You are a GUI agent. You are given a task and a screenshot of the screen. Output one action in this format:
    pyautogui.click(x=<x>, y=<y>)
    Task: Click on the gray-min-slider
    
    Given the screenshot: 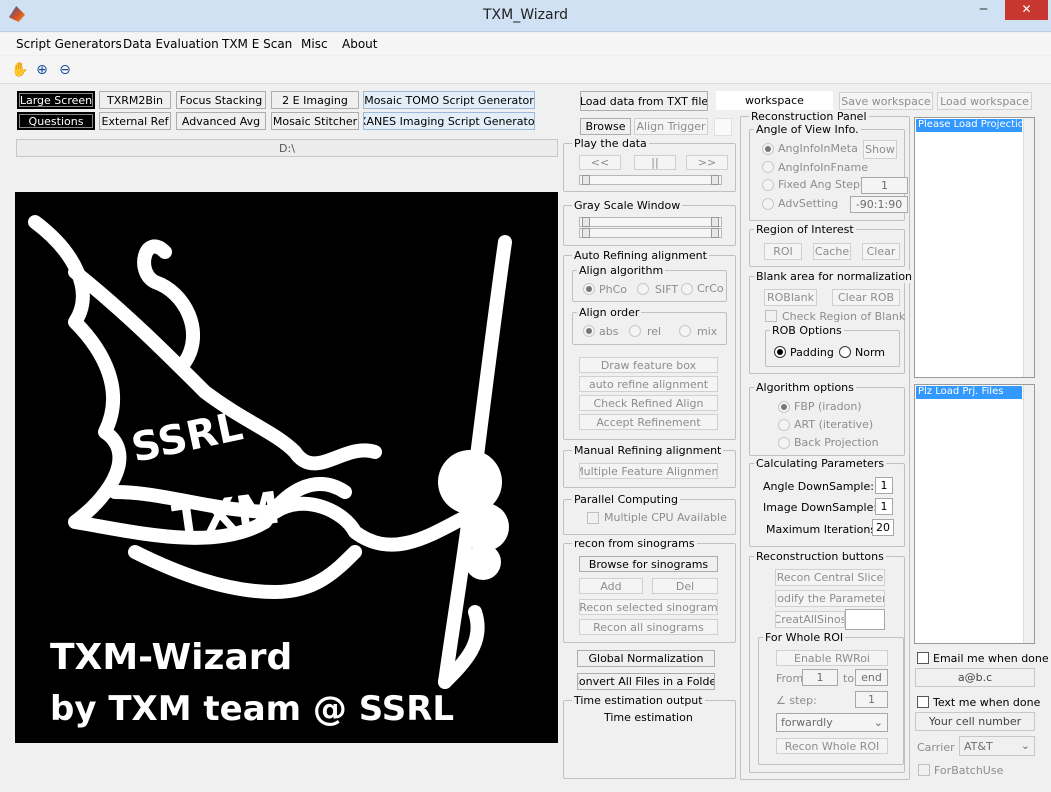 What is the action you would take?
    pyautogui.click(x=650, y=222)
    